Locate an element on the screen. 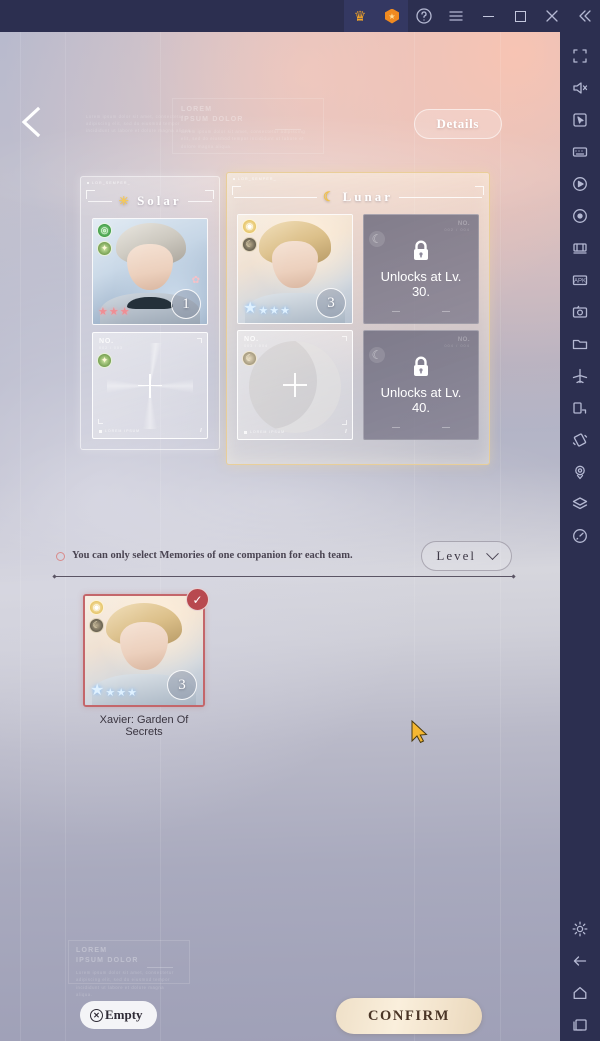  solar-slot-sub: 002 / 003 is located at coordinates (111, 347).